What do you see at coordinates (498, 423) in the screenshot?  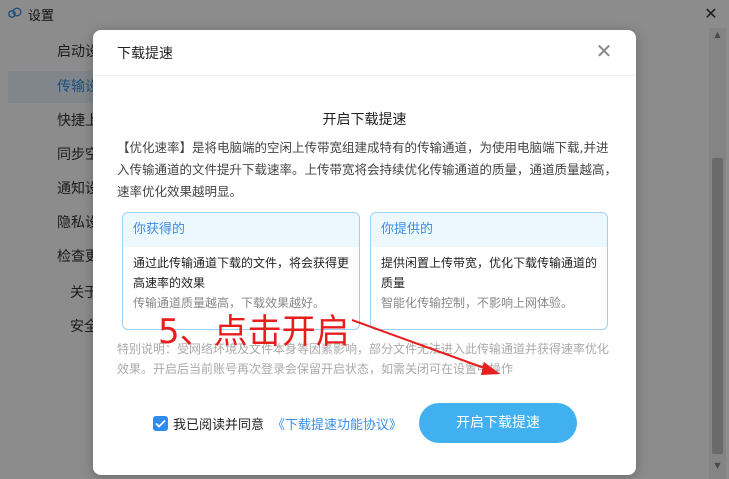 I see `enable-download-boost-button: 开启下载提速` at bounding box center [498, 423].